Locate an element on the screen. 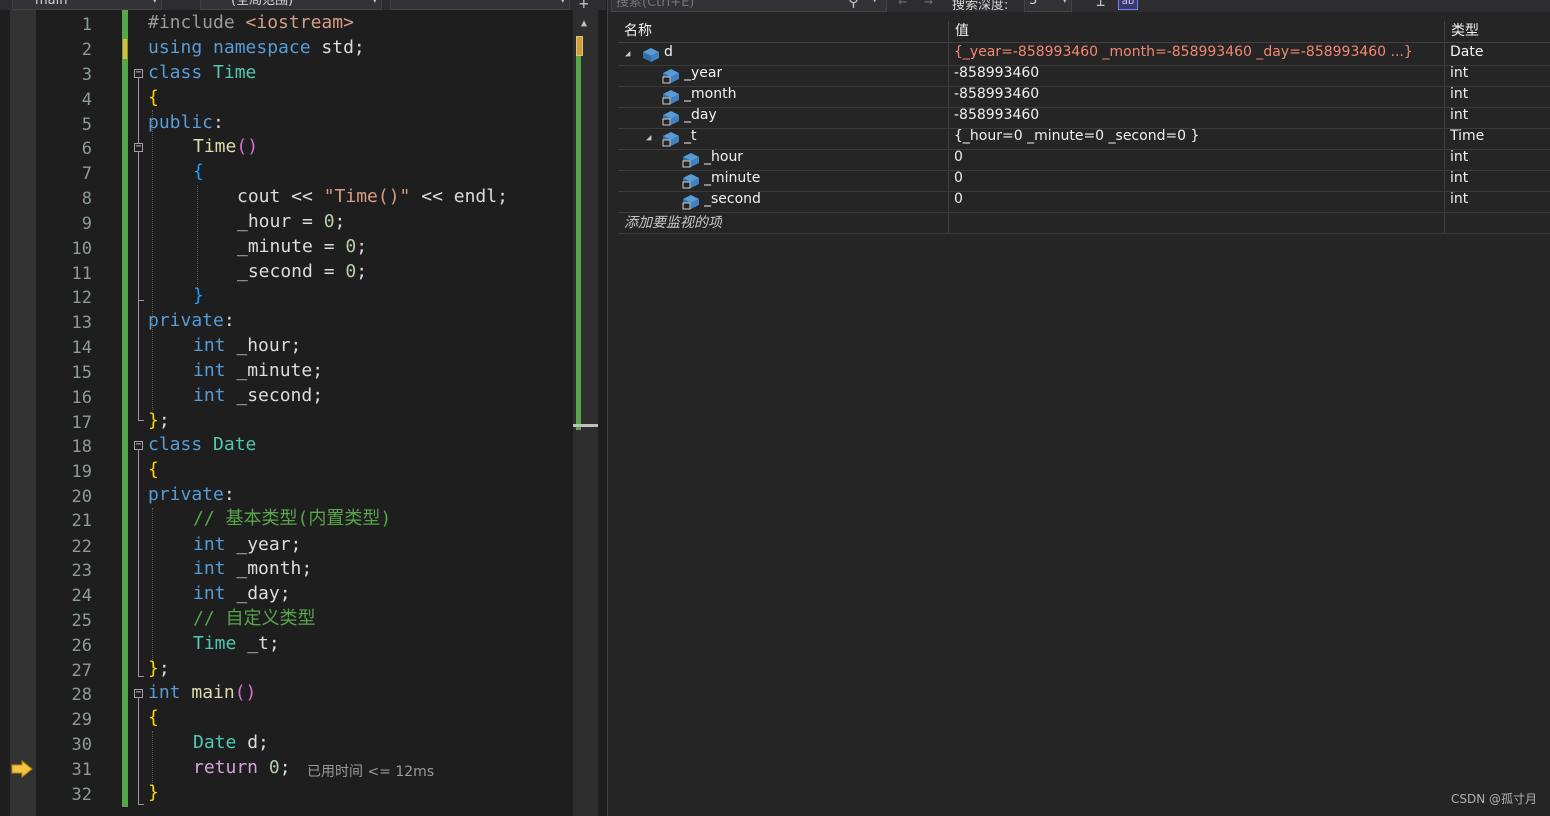  code-line-26: Time _t; is located at coordinates (236, 643).